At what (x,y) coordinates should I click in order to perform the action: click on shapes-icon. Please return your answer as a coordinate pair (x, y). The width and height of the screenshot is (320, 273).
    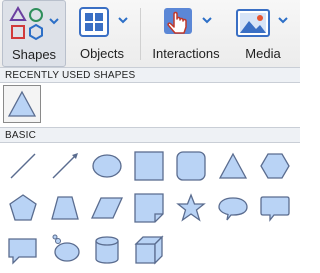
    Looking at the image, I should click on (27, 24).